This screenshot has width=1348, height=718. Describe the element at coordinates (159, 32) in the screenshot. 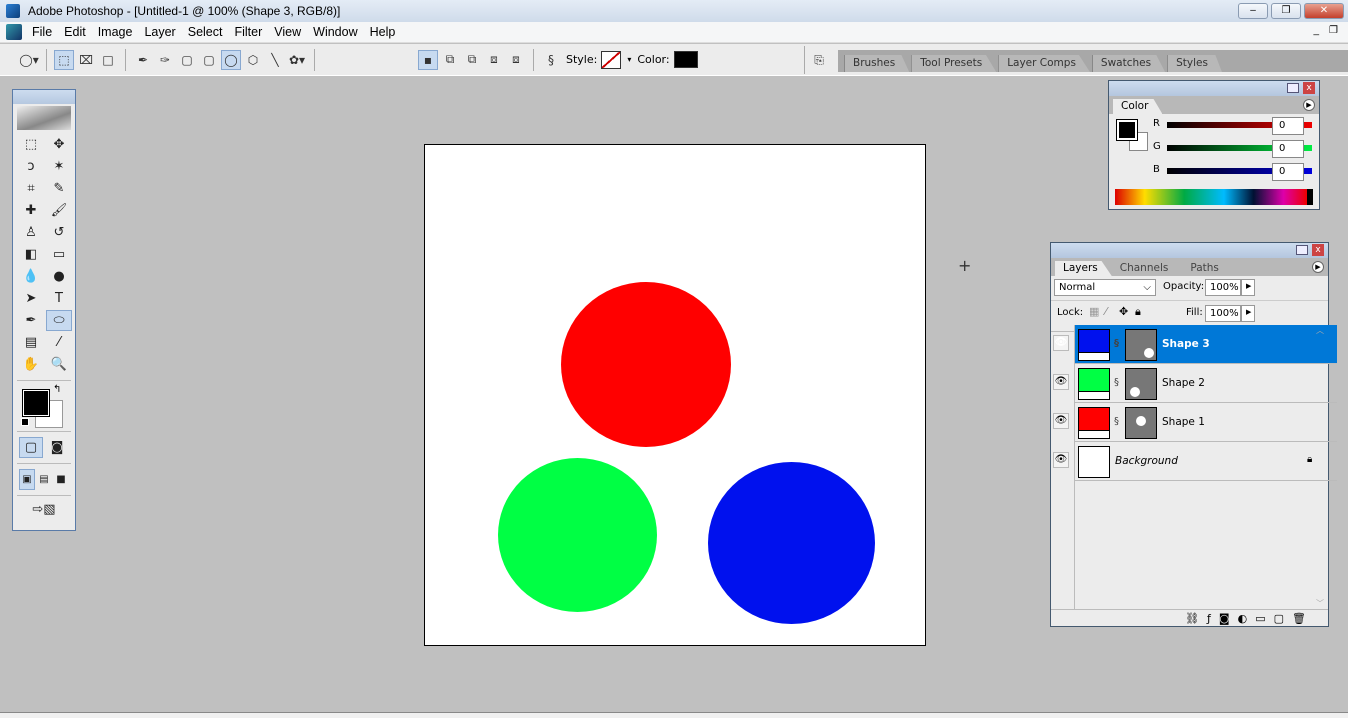

I see `menu-layer: Layer` at that location.